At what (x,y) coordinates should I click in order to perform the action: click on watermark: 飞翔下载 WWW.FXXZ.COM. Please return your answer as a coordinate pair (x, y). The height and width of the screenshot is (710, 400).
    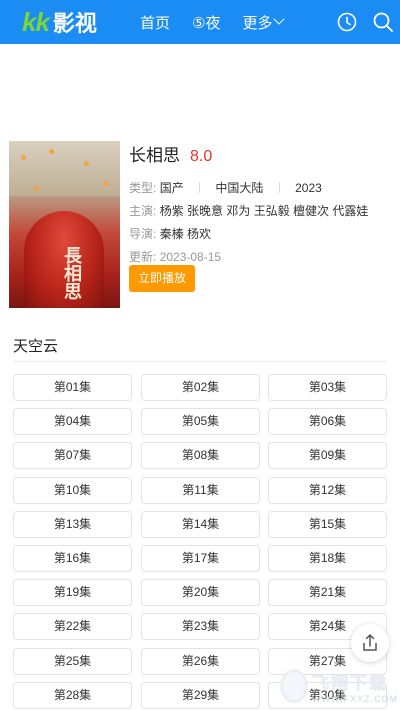
    Looking at the image, I should click on (339, 686).